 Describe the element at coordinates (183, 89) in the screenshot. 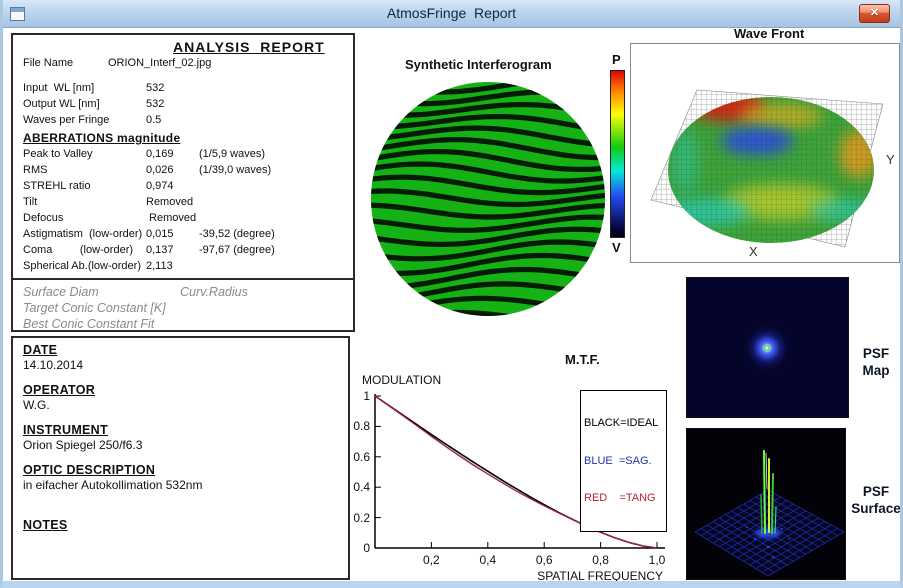

I see `param-row: Input WL [nm] 532` at that location.